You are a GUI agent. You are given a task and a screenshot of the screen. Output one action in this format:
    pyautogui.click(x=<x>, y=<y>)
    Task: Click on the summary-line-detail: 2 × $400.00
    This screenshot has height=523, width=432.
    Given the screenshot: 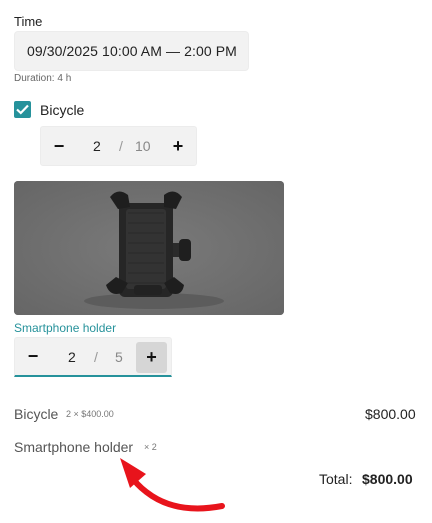 What is the action you would take?
    pyautogui.click(x=90, y=414)
    